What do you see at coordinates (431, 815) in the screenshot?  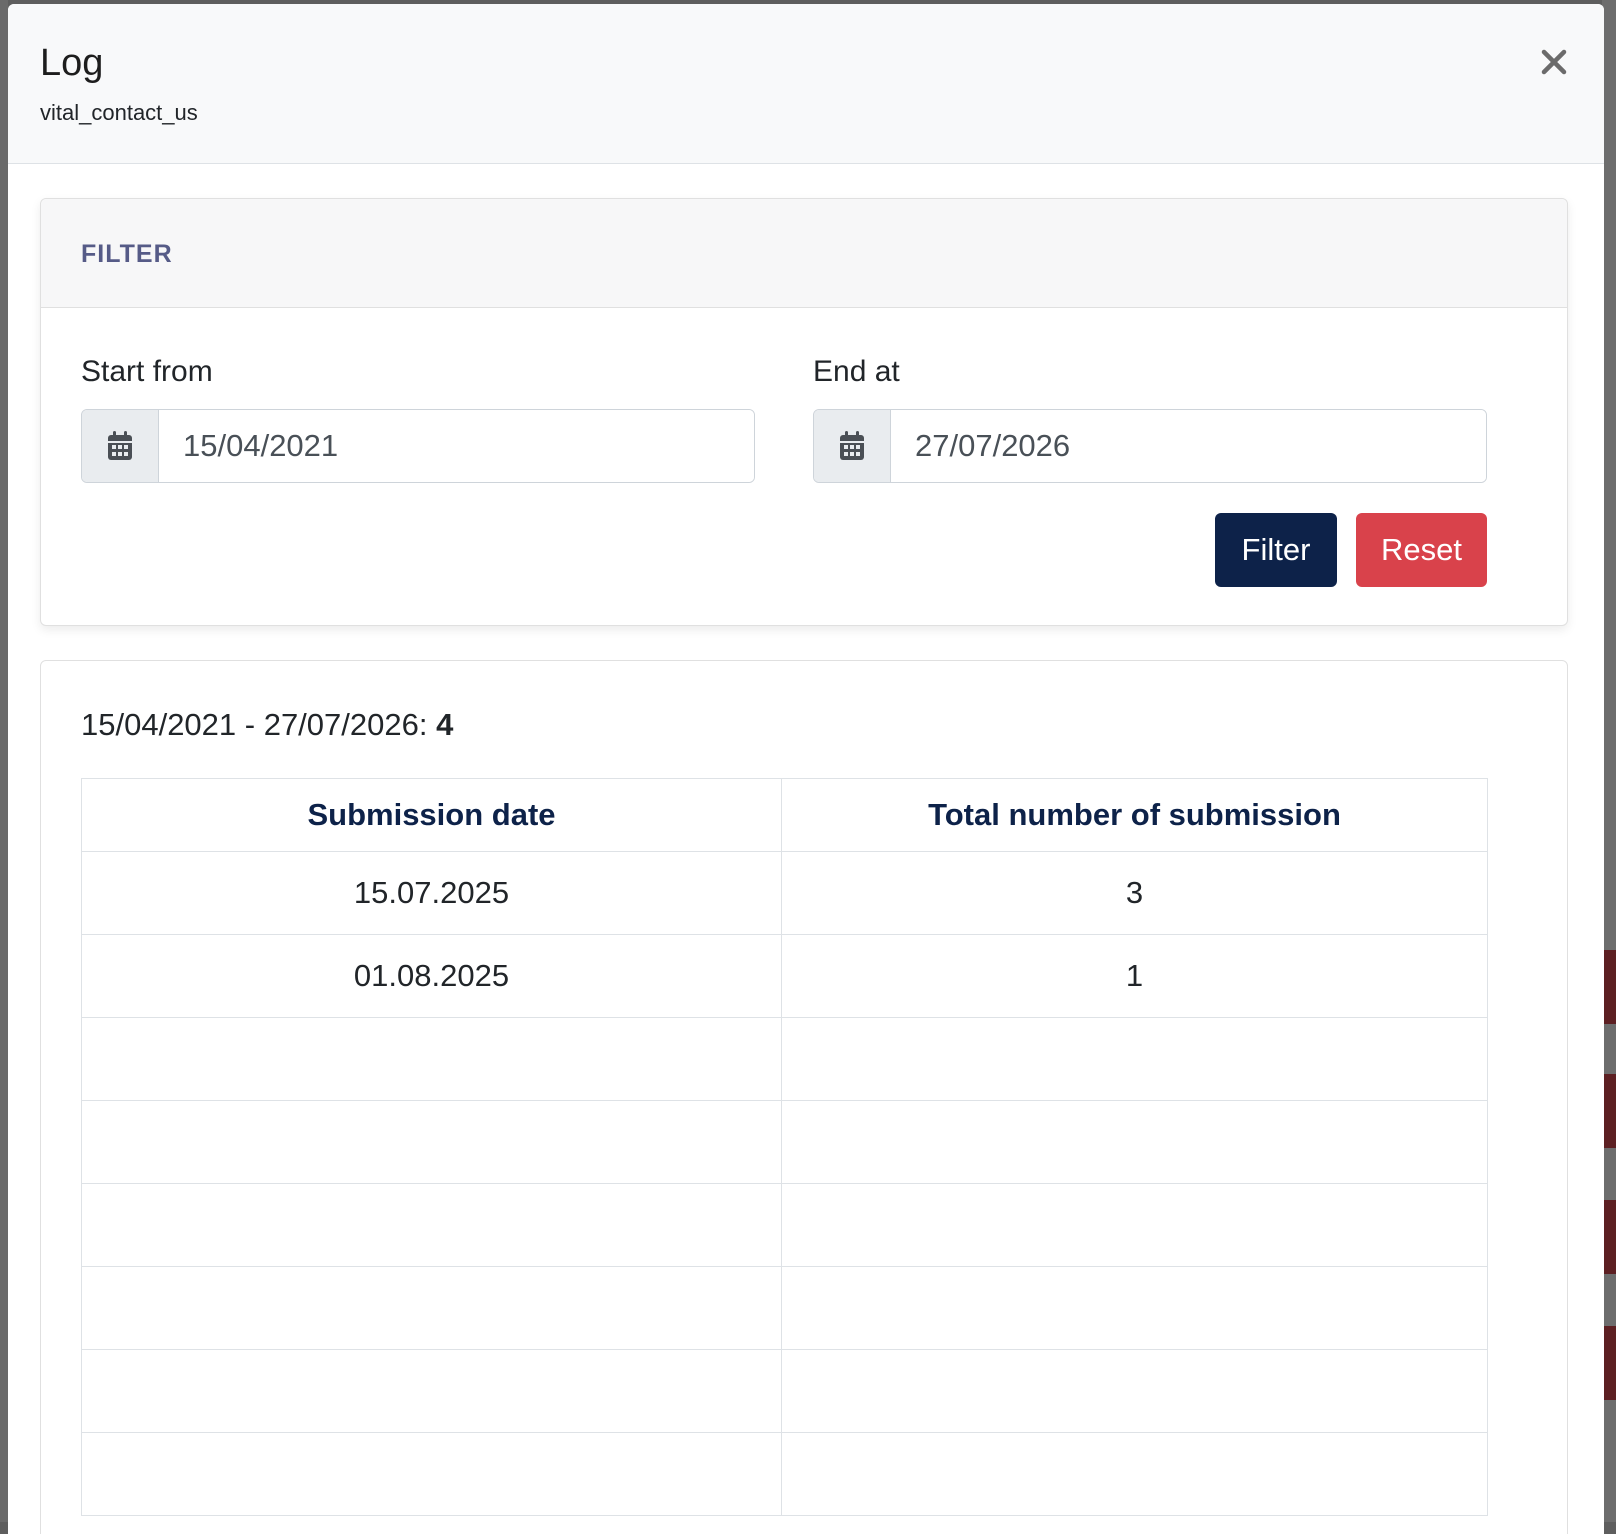 I see `column-header-submission-date: Submission date` at bounding box center [431, 815].